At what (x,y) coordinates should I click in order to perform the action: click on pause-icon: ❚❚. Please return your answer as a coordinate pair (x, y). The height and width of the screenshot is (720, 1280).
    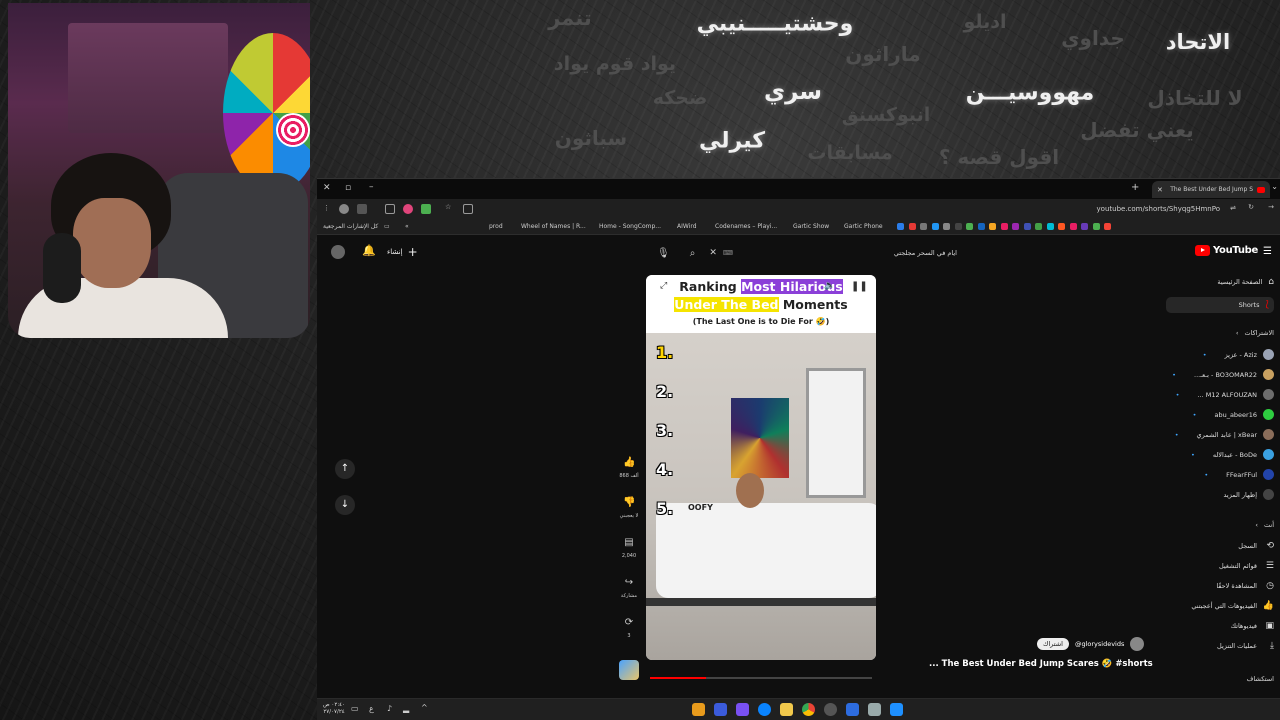
    Looking at the image, I should click on (859, 286).